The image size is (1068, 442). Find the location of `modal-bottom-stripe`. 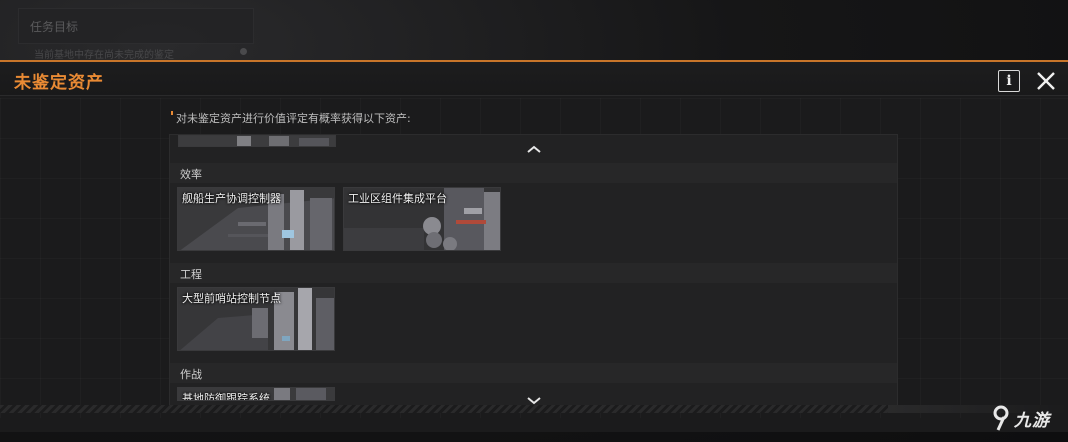

modal-bottom-stripe is located at coordinates (444, 409).